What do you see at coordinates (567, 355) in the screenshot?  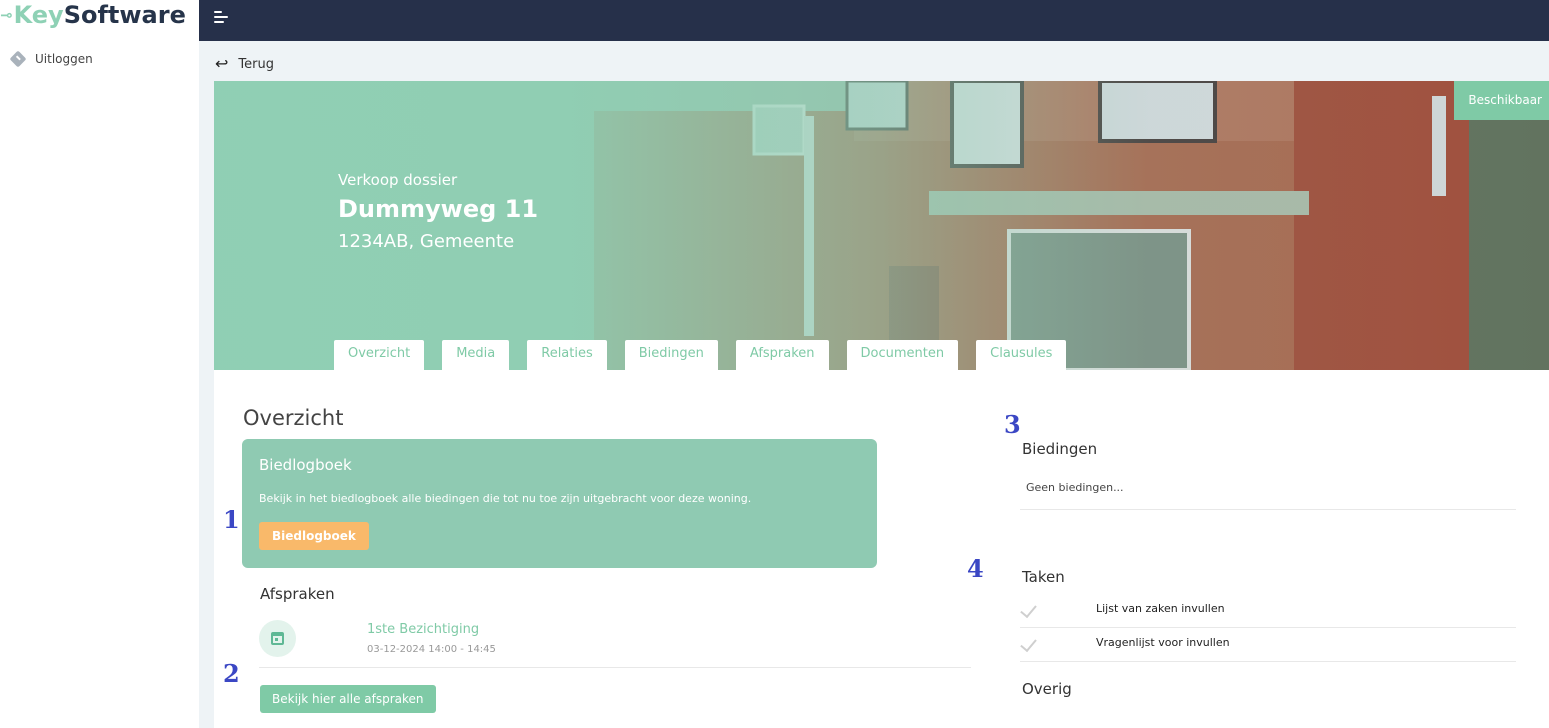 I see `tab-relaties: Relaties` at bounding box center [567, 355].